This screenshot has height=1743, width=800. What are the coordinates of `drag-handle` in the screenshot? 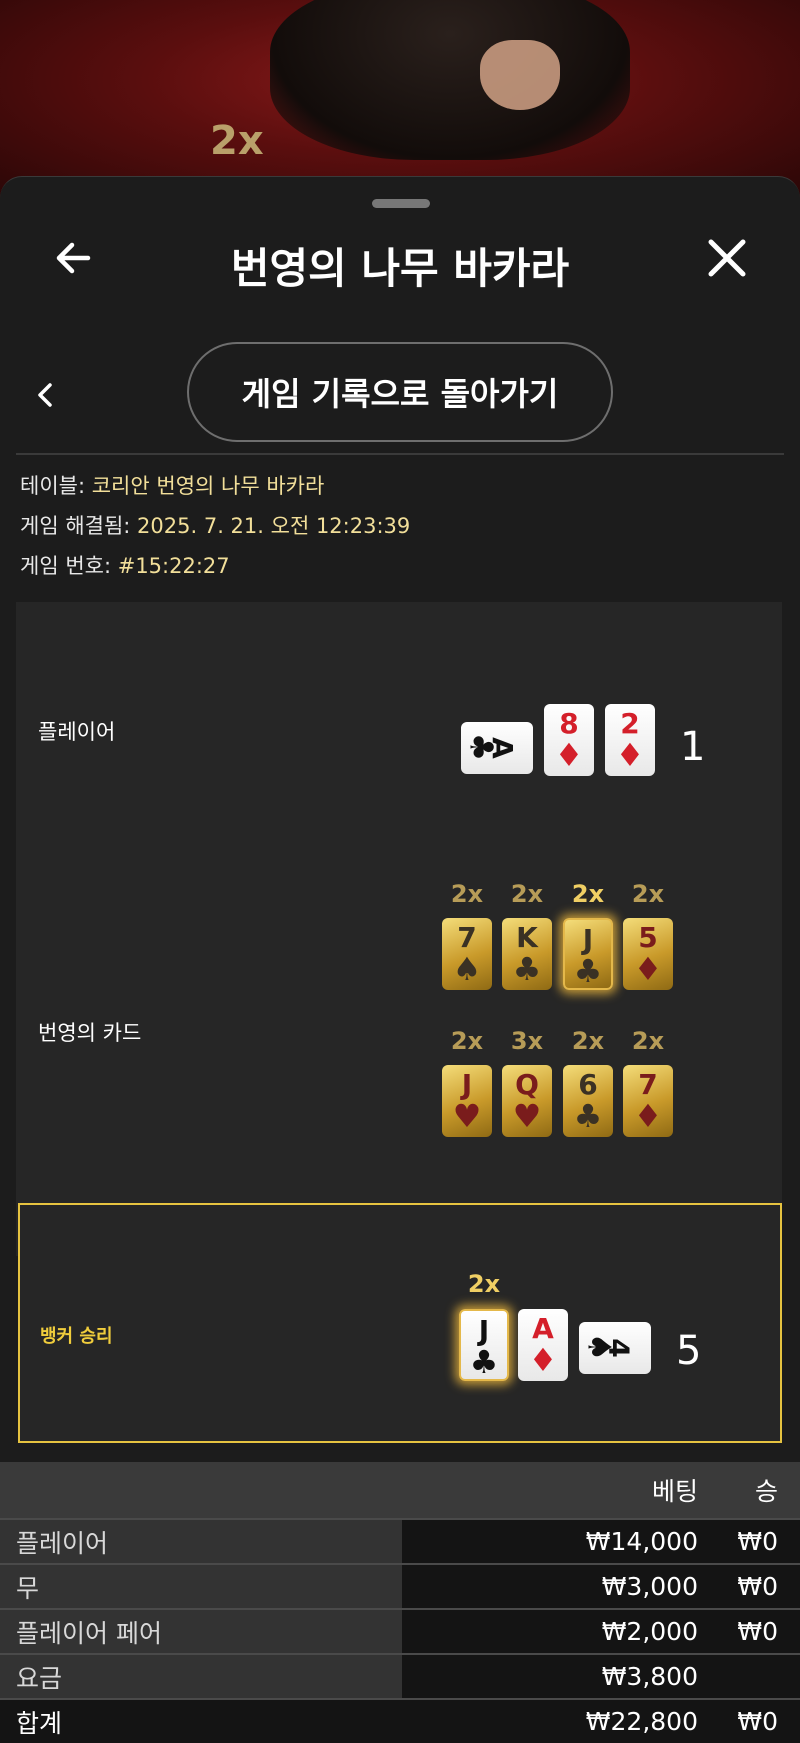 It's located at (401, 203).